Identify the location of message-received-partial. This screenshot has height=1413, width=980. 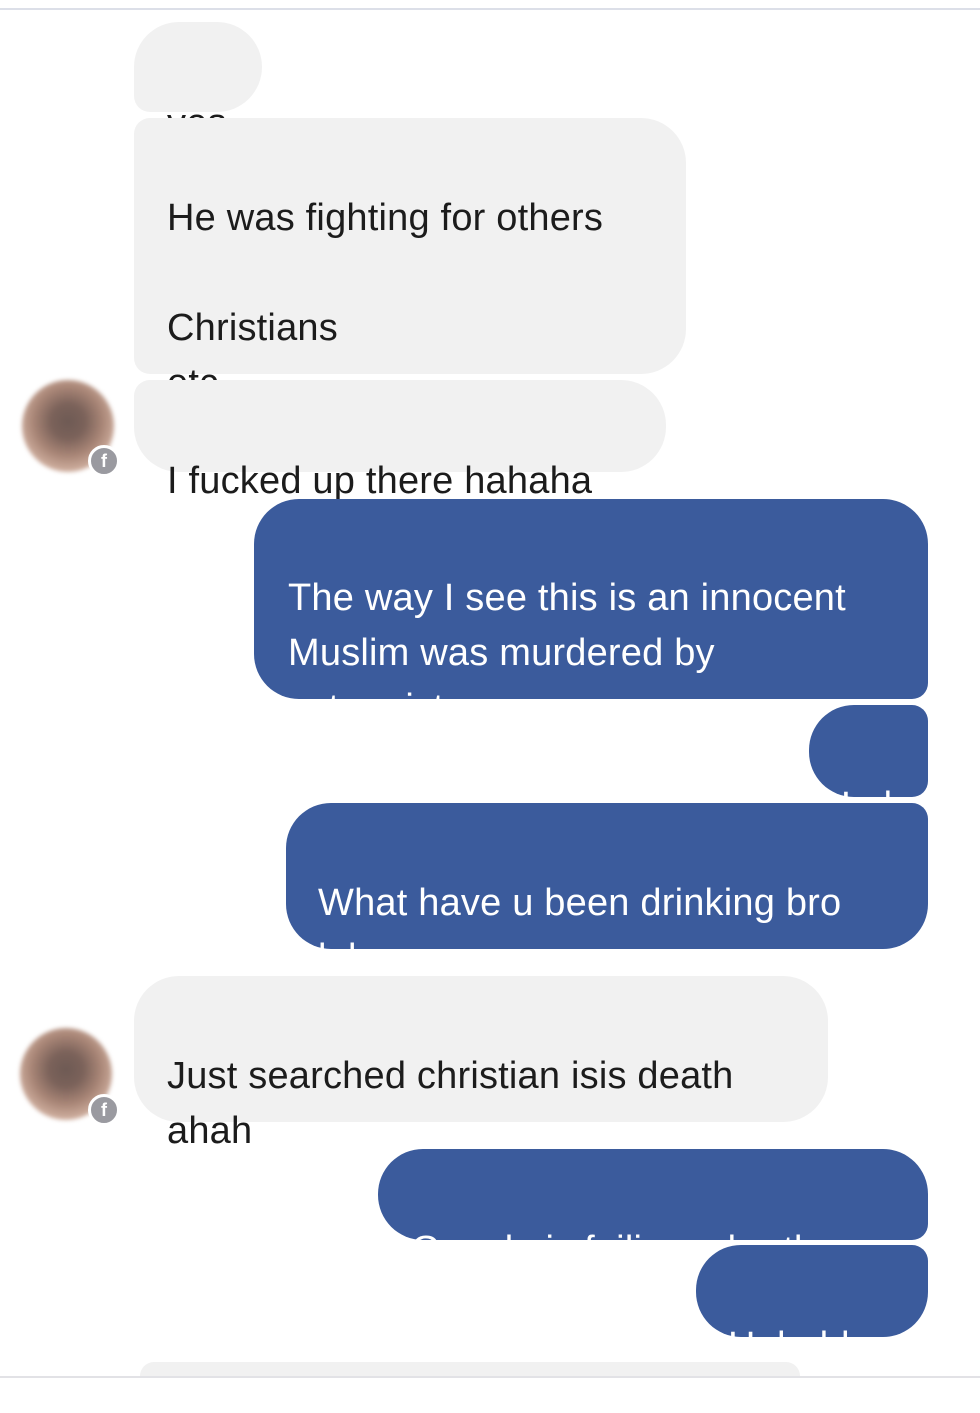
(470, 1369).